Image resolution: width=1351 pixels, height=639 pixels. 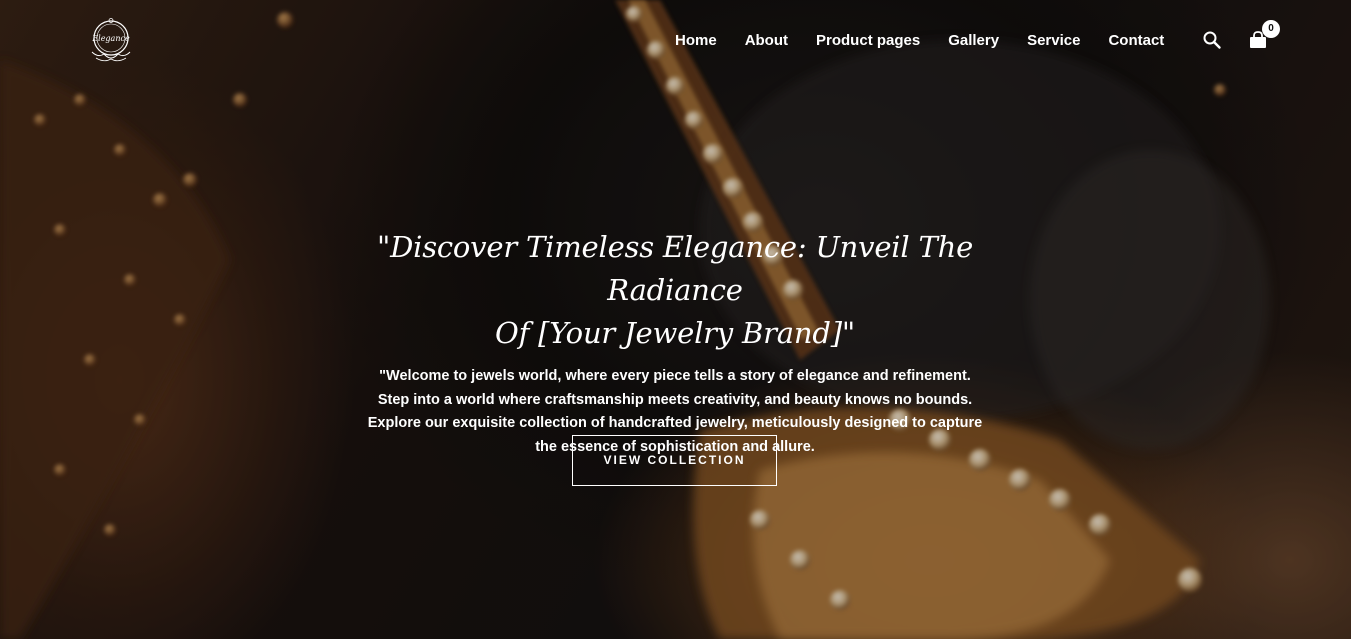 What do you see at coordinates (973, 41) in the screenshot?
I see `nav-item-gallery: Gallery` at bounding box center [973, 41].